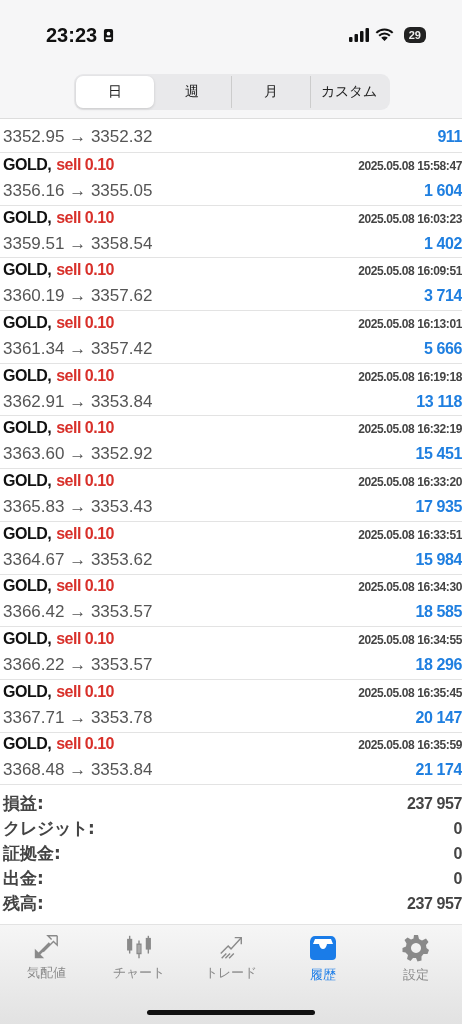 Image resolution: width=462 pixels, height=1024 pixels. Describe the element at coordinates (49, 829) in the screenshot. I see `summary-label: クレジット:` at that location.